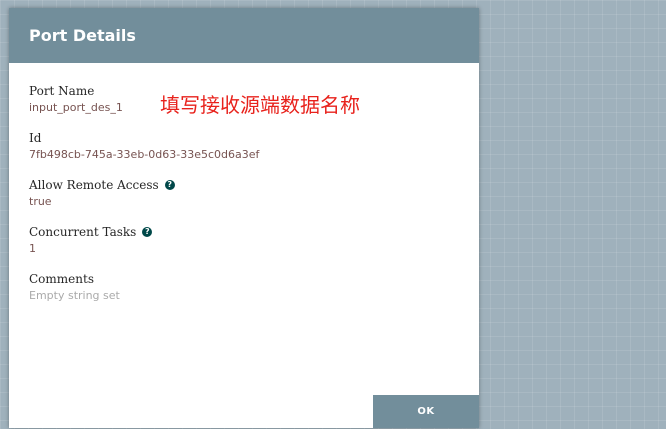 The image size is (666, 429). What do you see at coordinates (144, 154) in the screenshot?
I see `id-value: 7fb498cb-745a-33eb-0d63-33e5c0d6a3ef` at bounding box center [144, 154].